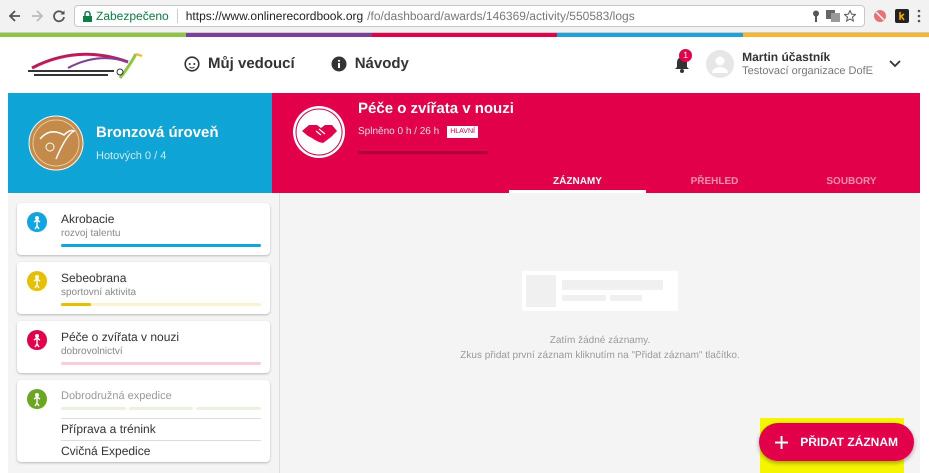 This screenshot has width=929, height=473. Describe the element at coordinates (787, 57) in the screenshot. I see `user-name: Martin účastník` at that location.